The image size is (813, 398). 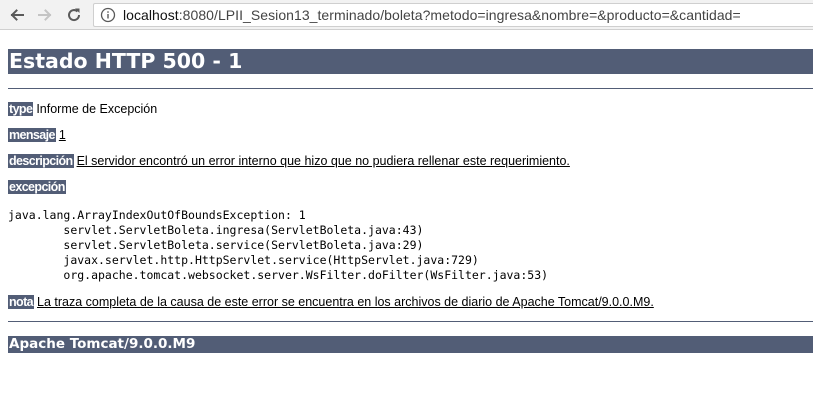 I want to click on type-row: type Informe de Excepción, so click(x=82, y=109).